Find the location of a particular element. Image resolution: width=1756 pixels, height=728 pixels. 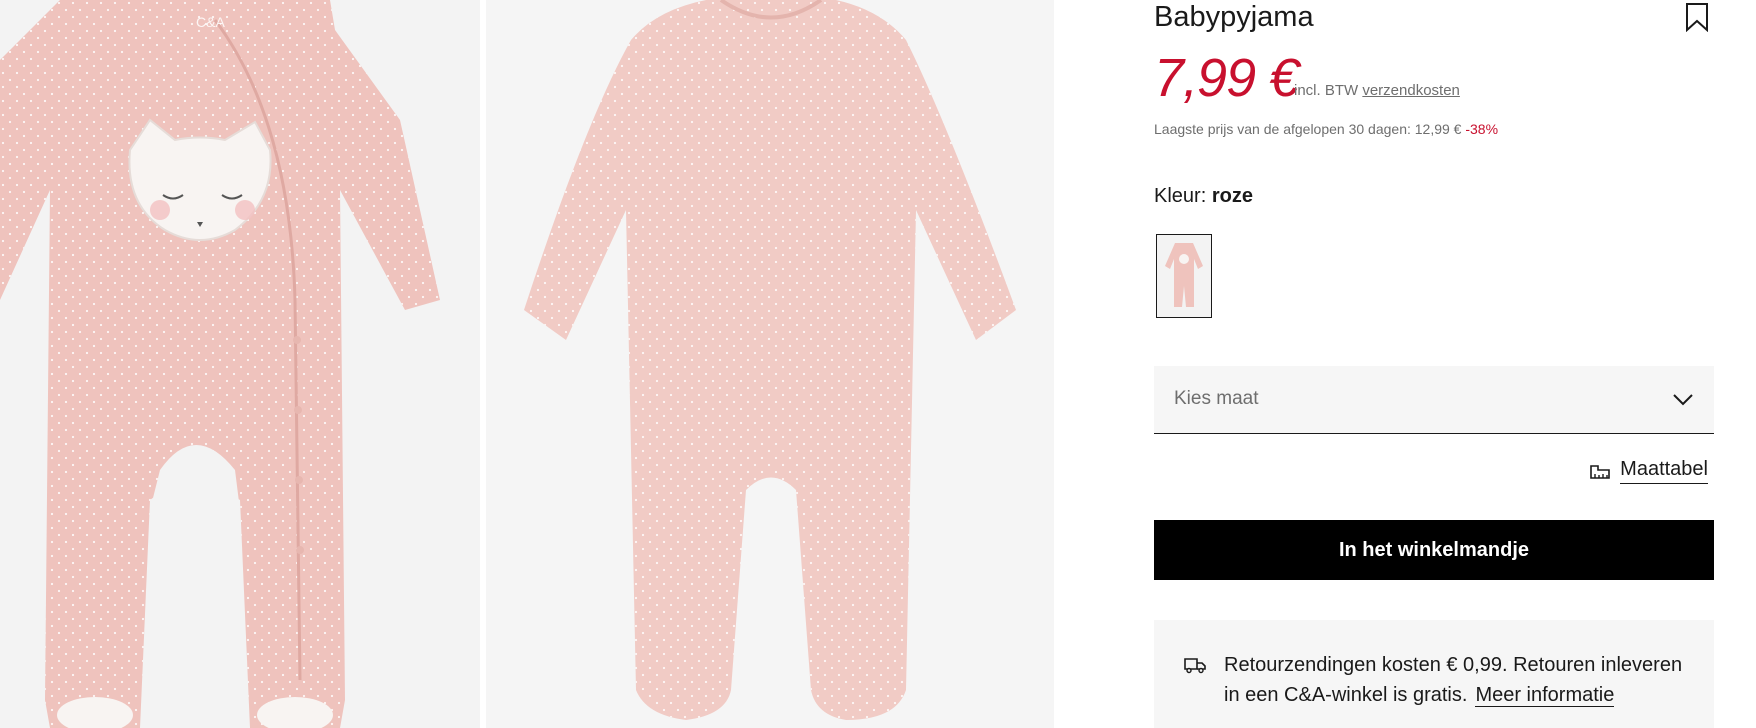

size-select-placeholder: Kies maat is located at coordinates (1216, 398).